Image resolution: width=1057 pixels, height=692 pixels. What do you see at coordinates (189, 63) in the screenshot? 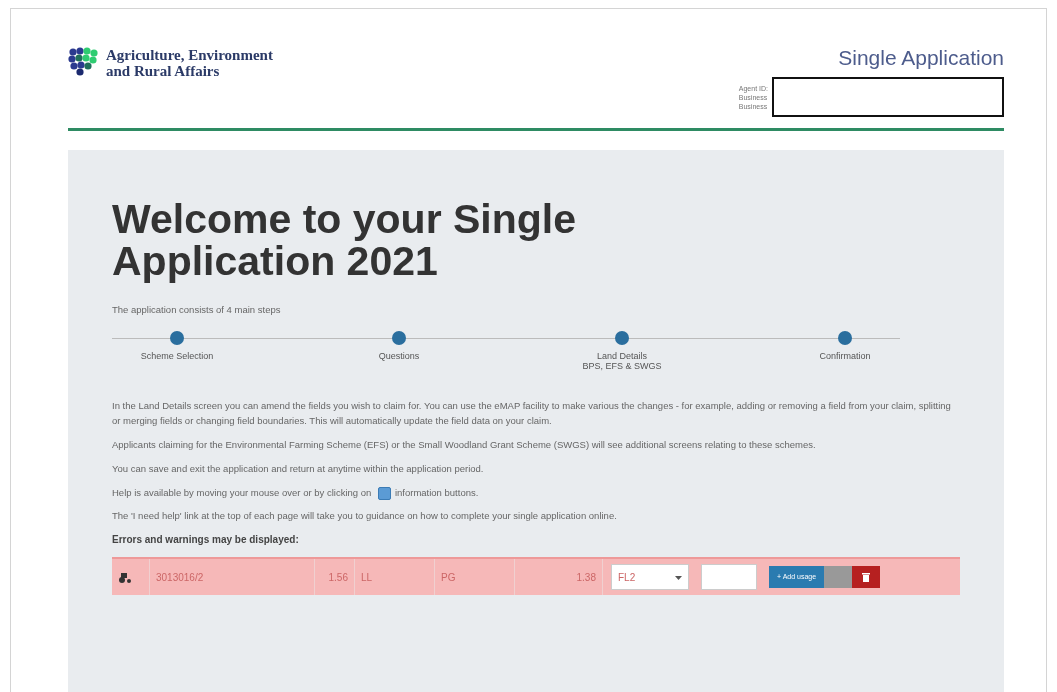
I see `org-name: Agriculture, Environment and Rural Affairs` at bounding box center [189, 63].